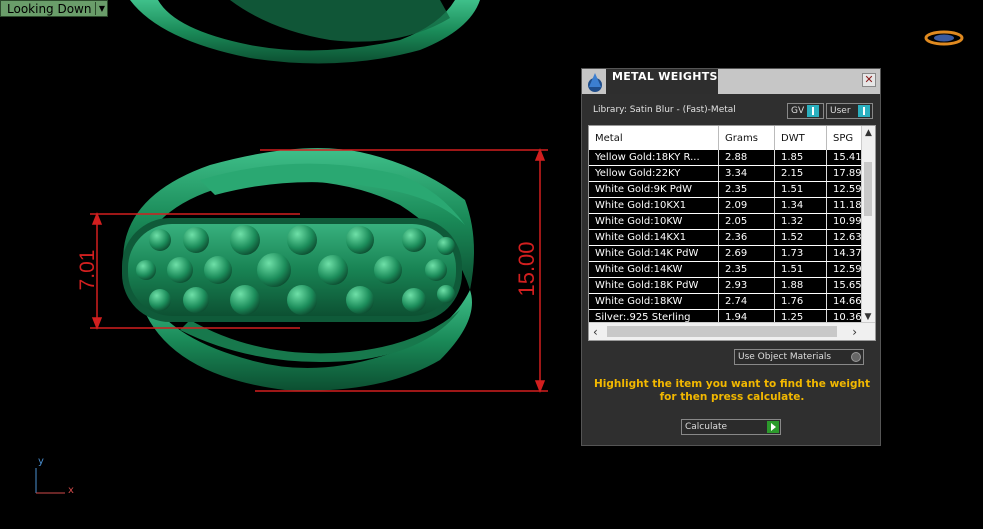 The width and height of the screenshot is (983, 529). What do you see at coordinates (847, 285) in the screenshot?
I see `cell-spg: 15.65` at bounding box center [847, 285].